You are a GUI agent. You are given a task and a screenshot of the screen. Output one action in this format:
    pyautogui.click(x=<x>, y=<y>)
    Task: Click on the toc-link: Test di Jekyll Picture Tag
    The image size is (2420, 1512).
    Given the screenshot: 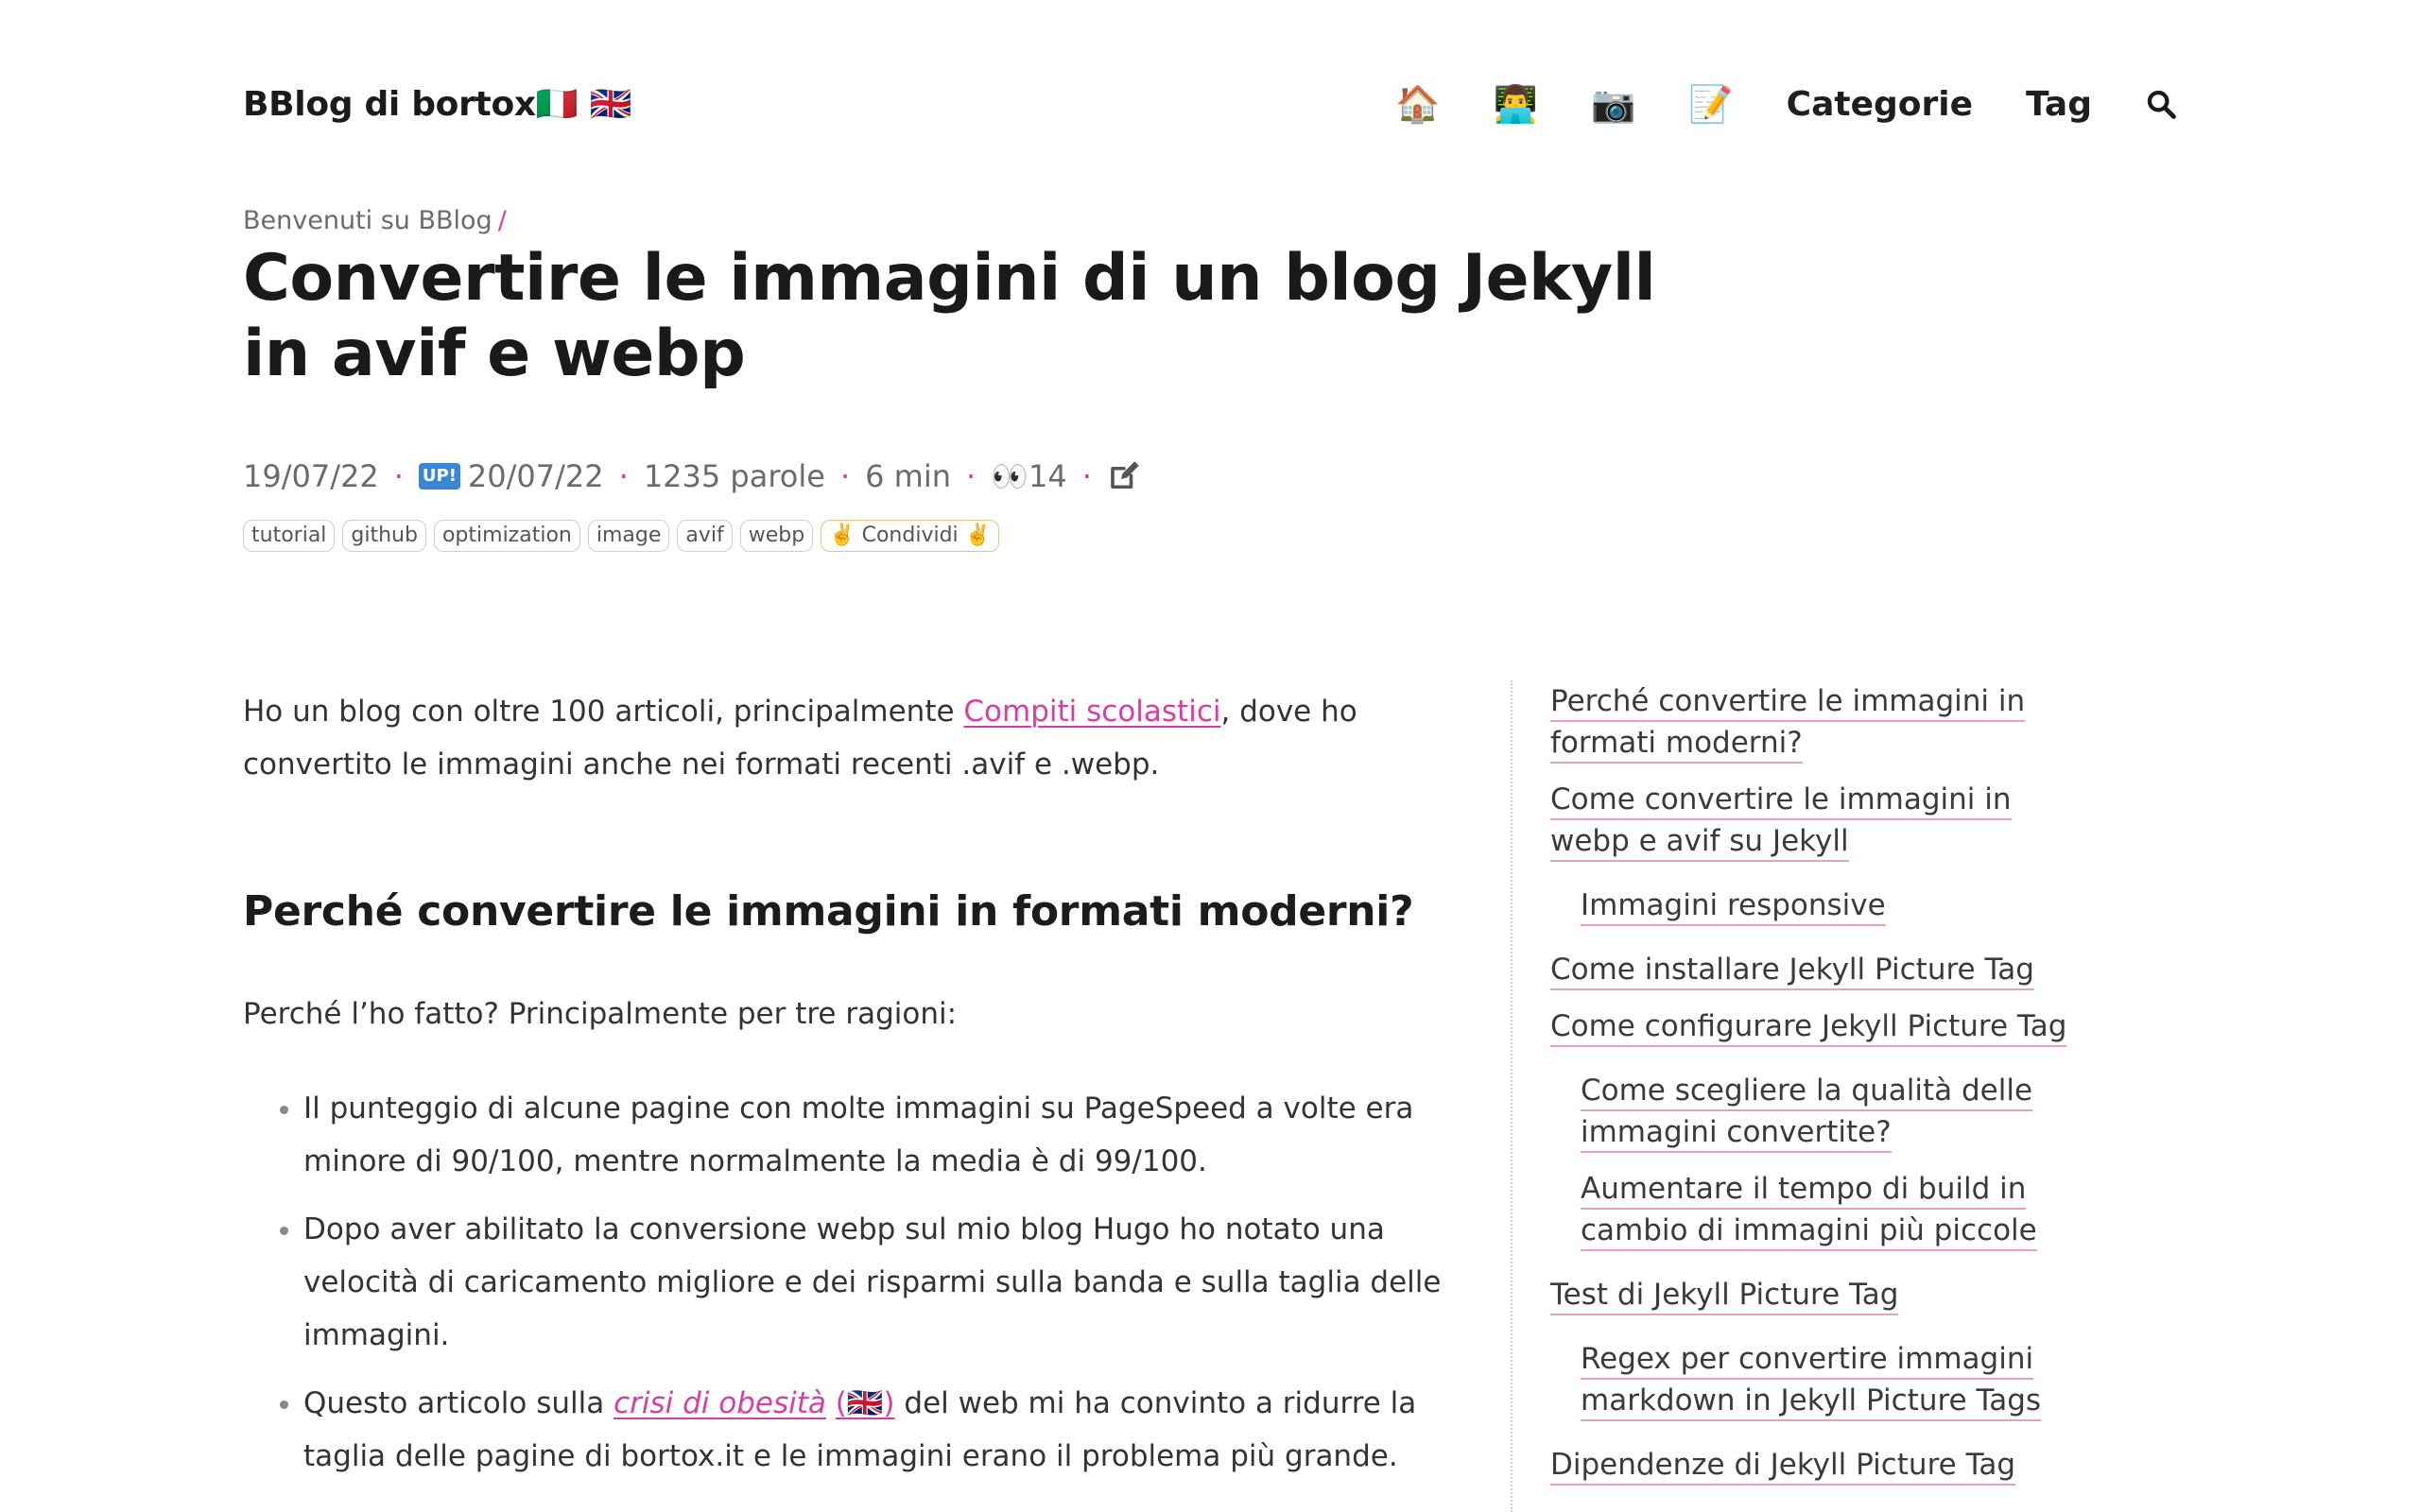 What is the action you would take?
    pyautogui.click(x=1724, y=1296)
    